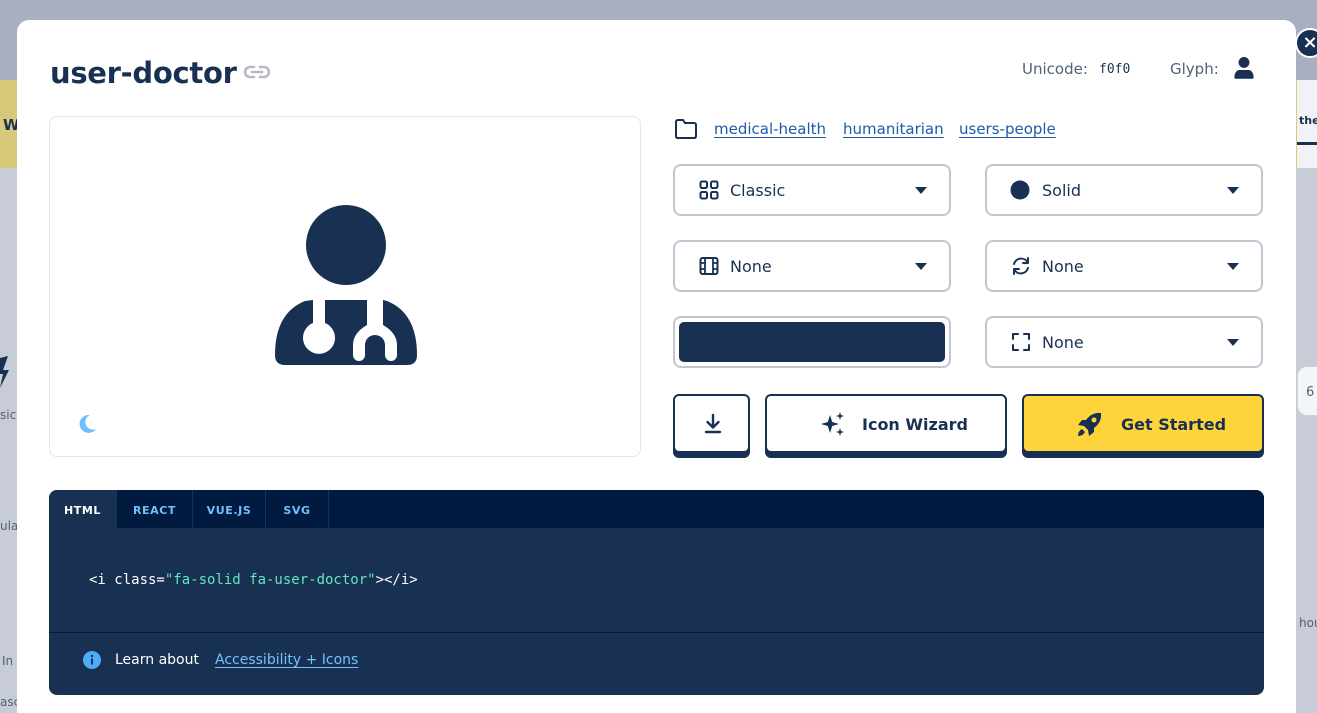 This screenshot has height=713, width=1317. I want to click on style-select-value: Solid, so click(1061, 190).